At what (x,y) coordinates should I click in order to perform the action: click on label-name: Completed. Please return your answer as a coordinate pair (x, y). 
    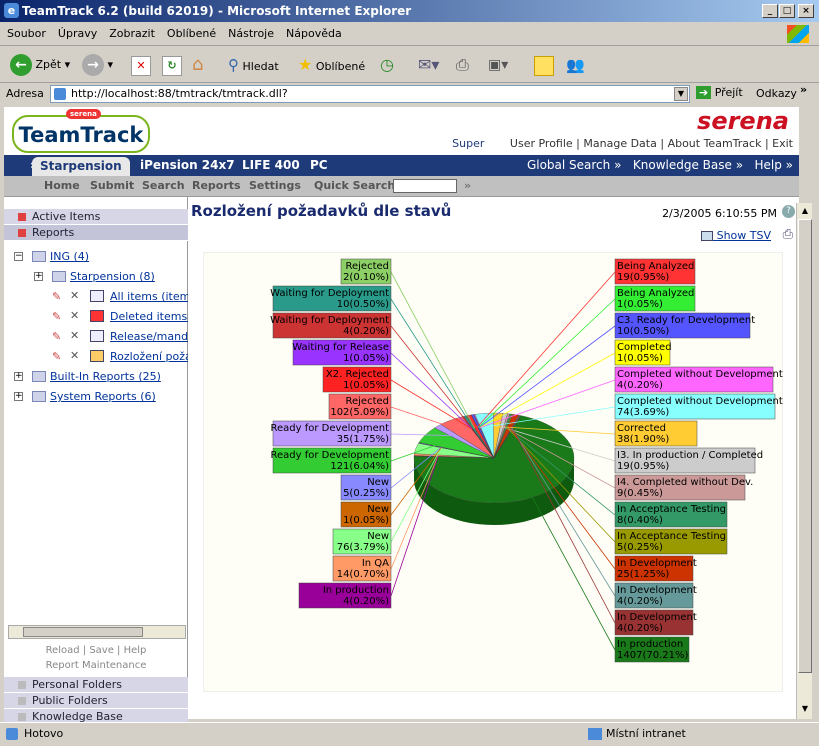
    Looking at the image, I should click on (644, 347).